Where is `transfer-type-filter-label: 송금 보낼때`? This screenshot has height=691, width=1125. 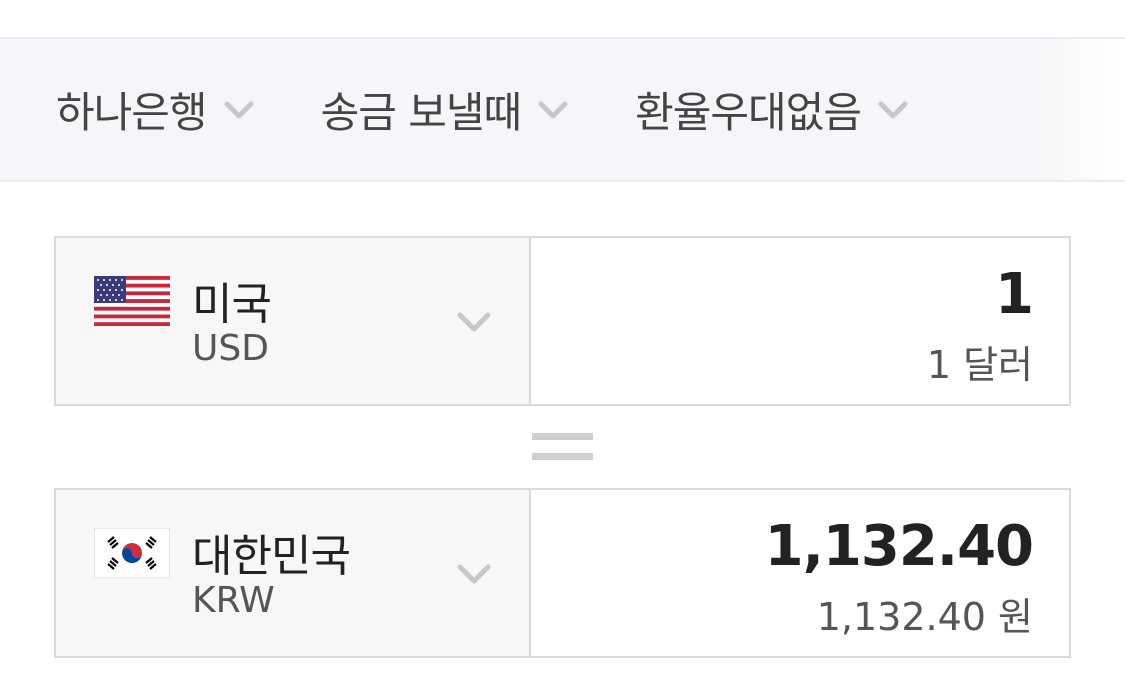 transfer-type-filter-label: 송금 보낼때 is located at coordinates (421, 112).